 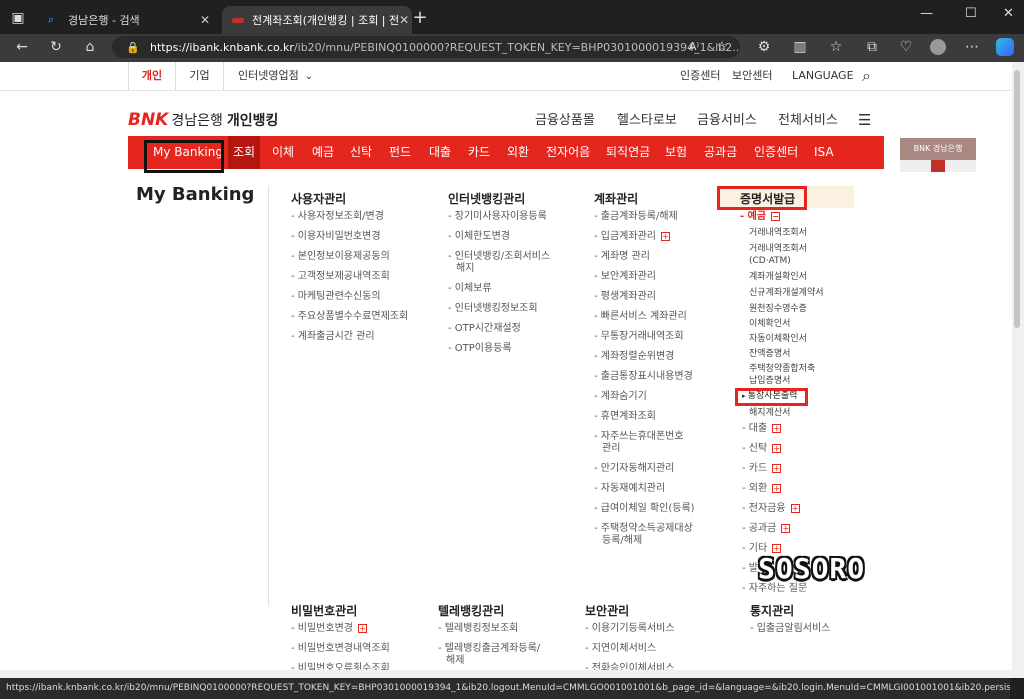 What do you see at coordinates (90, 47) in the screenshot?
I see `home-icon: ⌂` at bounding box center [90, 47].